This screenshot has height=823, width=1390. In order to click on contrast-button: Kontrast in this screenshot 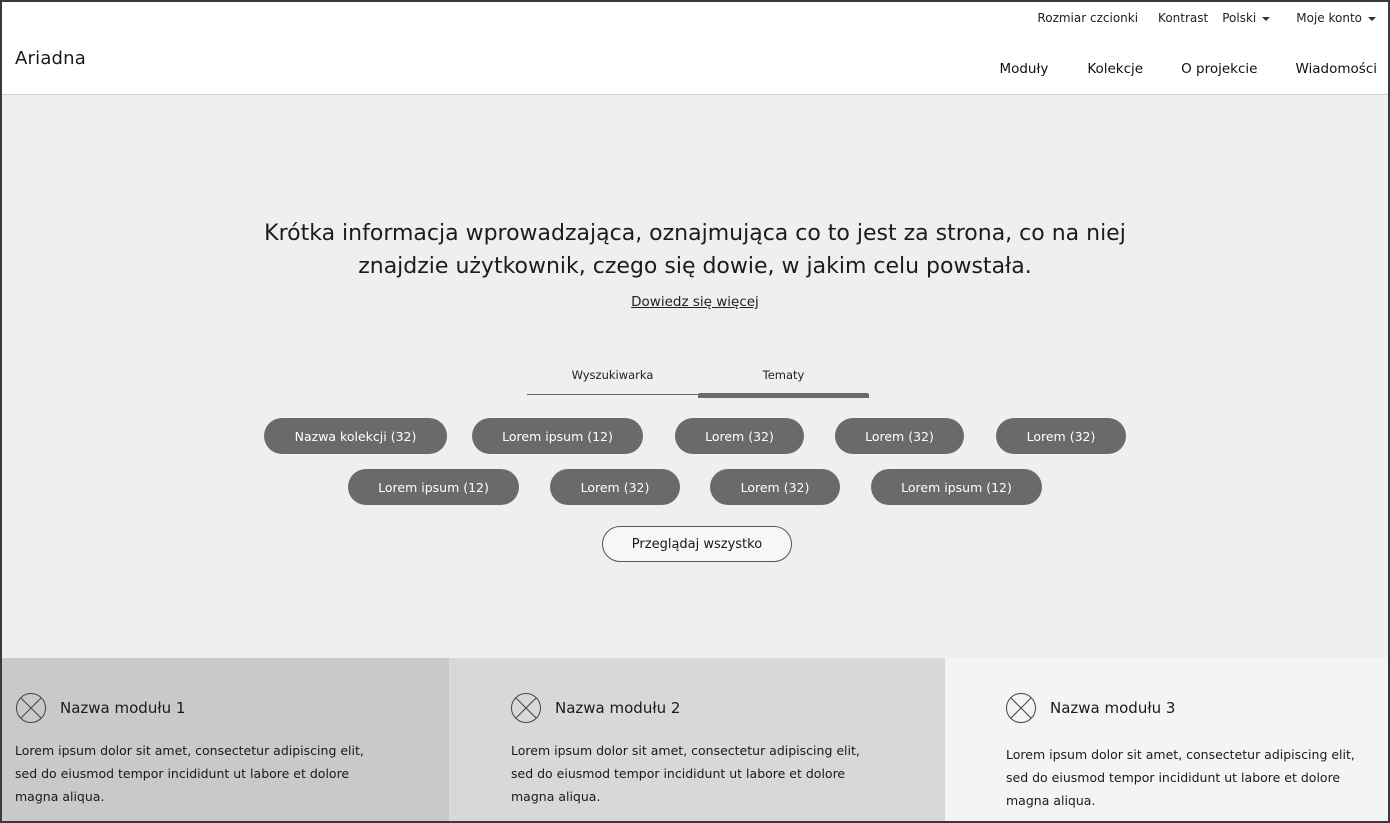, I will do `click(1183, 18)`.